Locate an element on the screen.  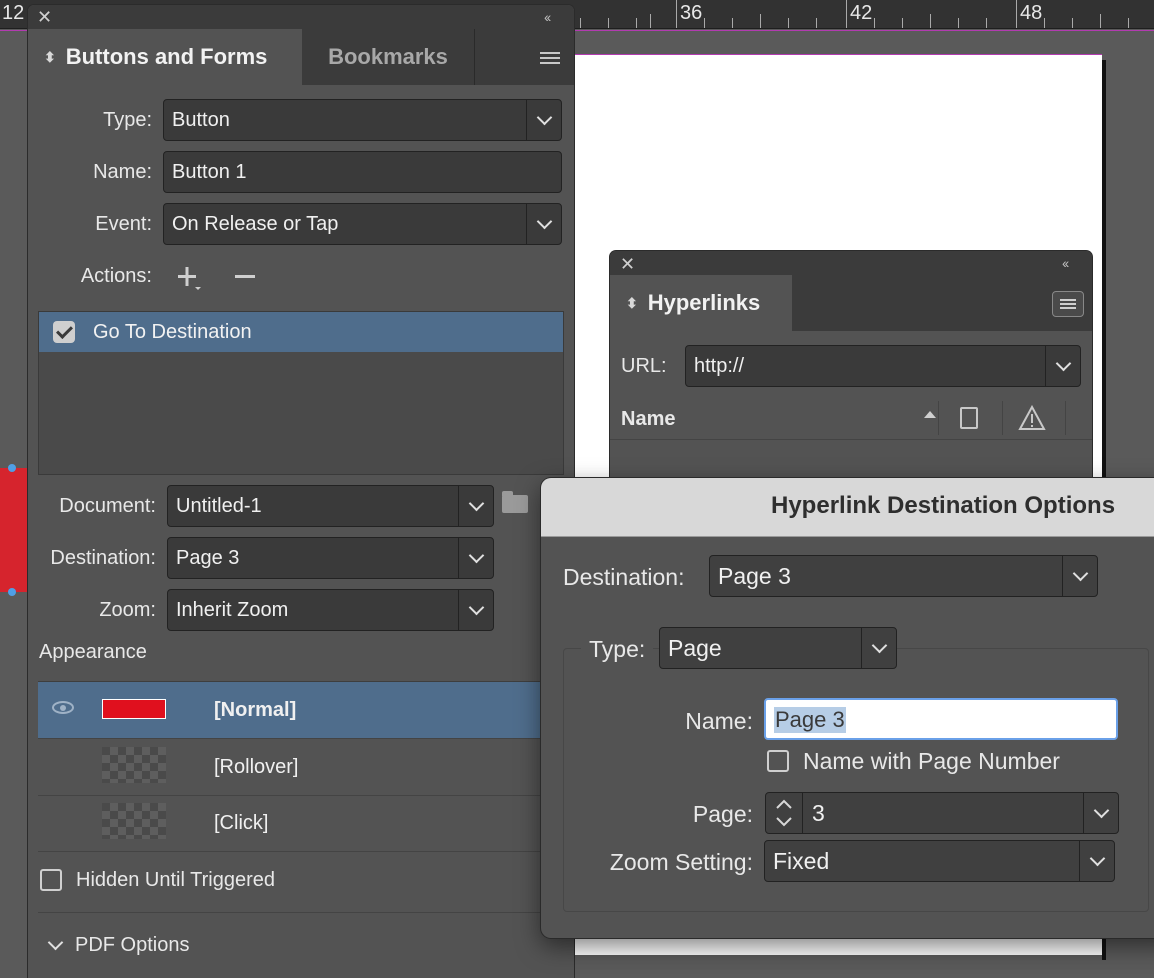
panel-tabbar: ⬍ Buttons and Forms Bookmarks is located at coordinates (301, 57).